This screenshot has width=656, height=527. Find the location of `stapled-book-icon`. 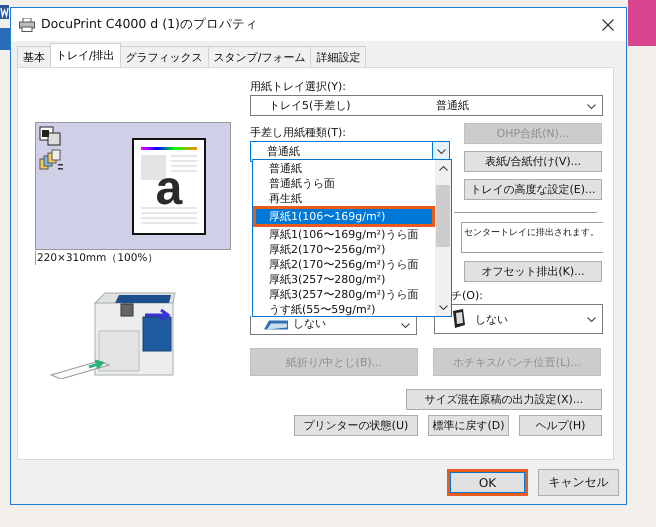

stapled-book-icon is located at coordinates (459, 319).